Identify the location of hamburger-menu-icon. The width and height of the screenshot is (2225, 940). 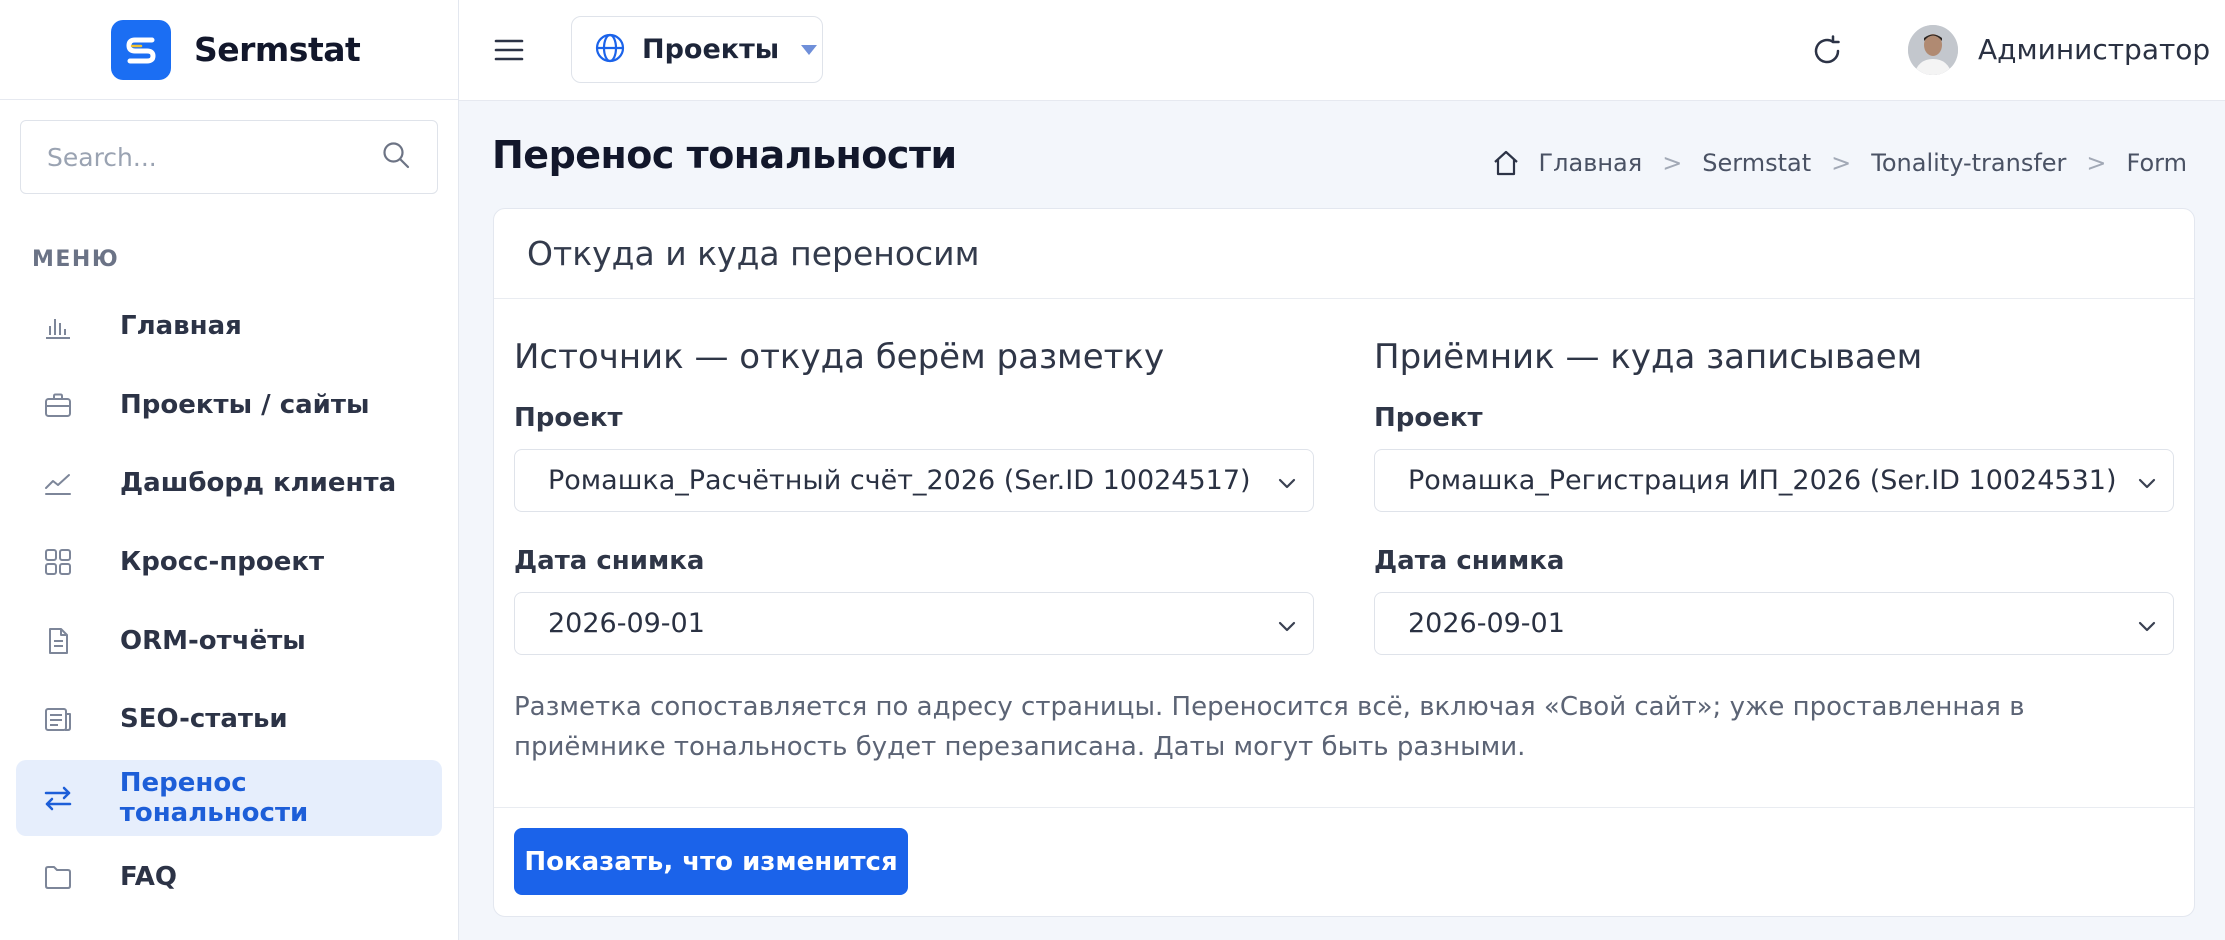
(509, 50).